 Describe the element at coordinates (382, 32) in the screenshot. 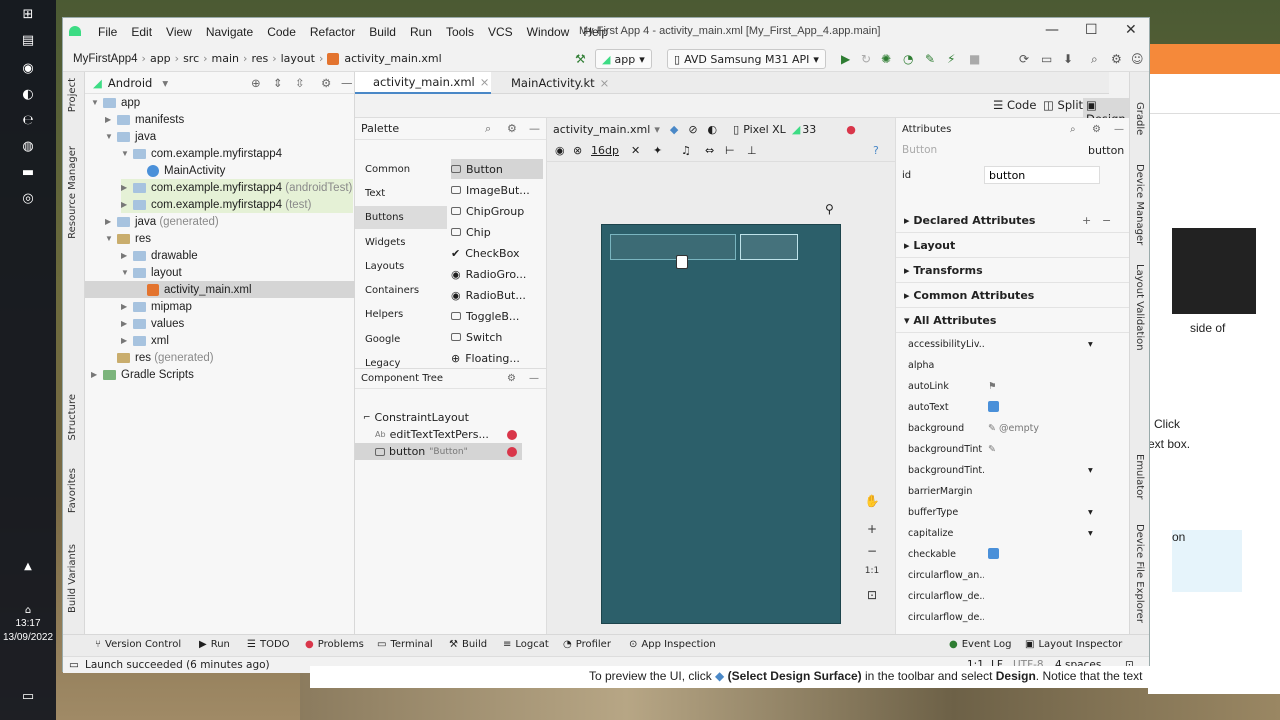

I see `menu-build: Build` at that location.